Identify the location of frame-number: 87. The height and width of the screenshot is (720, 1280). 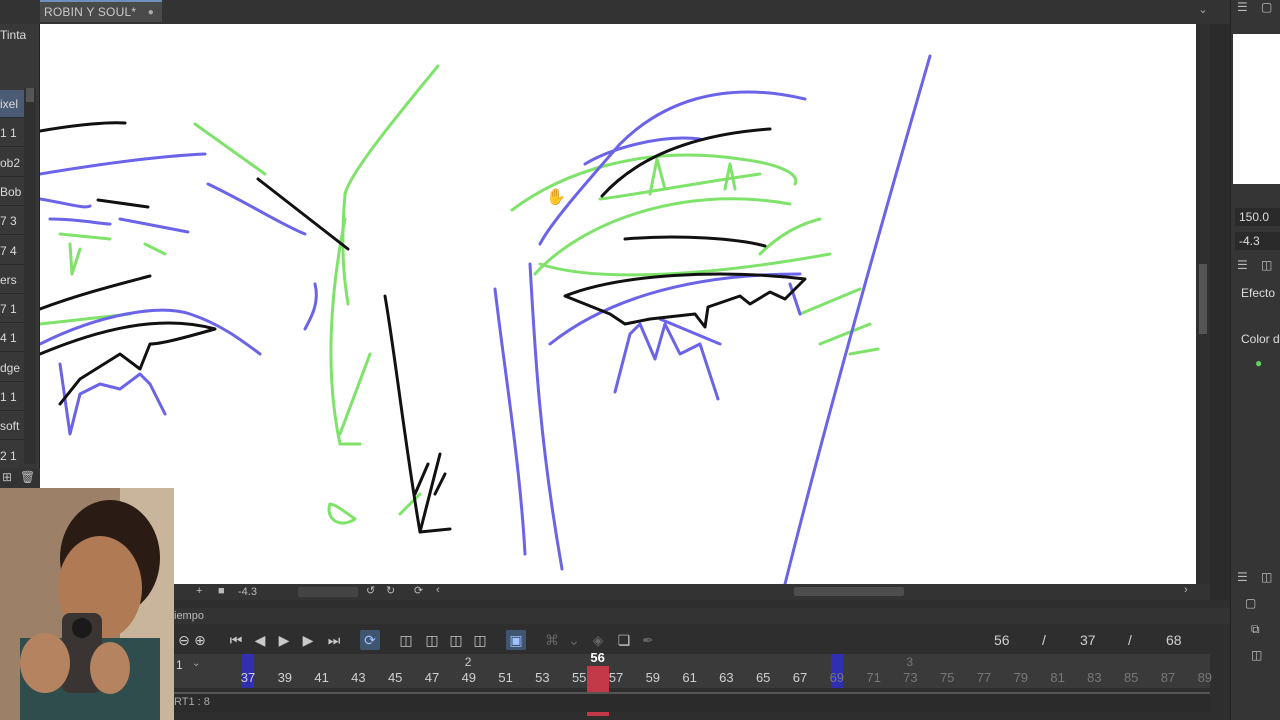
(1168, 677).